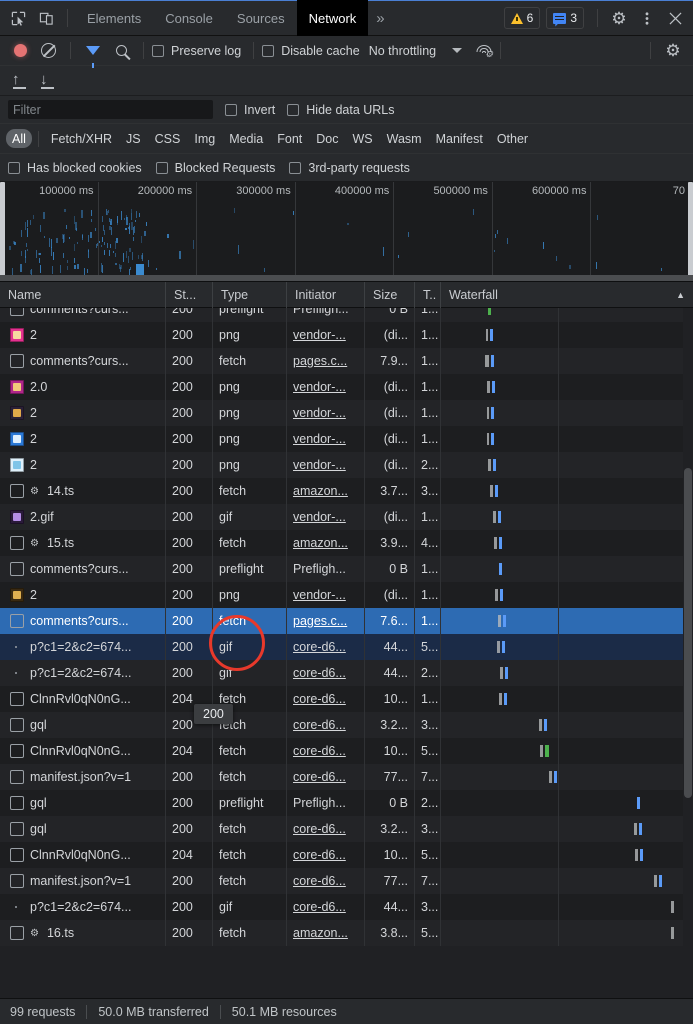 The image size is (693, 1024). Describe the element at coordinates (48, 81) in the screenshot. I see `export-har-icon` at that location.